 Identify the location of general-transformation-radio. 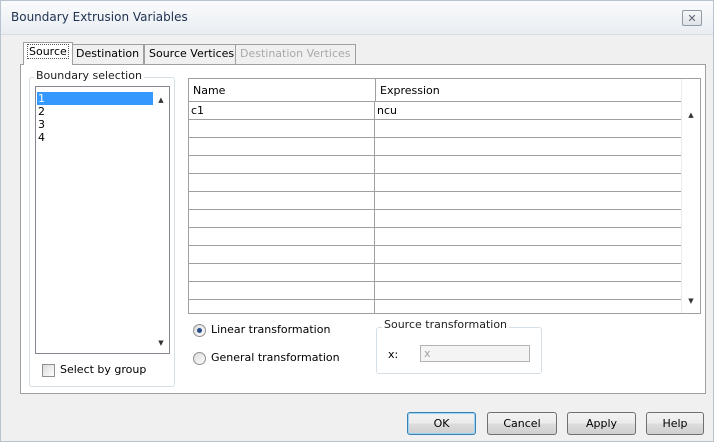
(199, 358).